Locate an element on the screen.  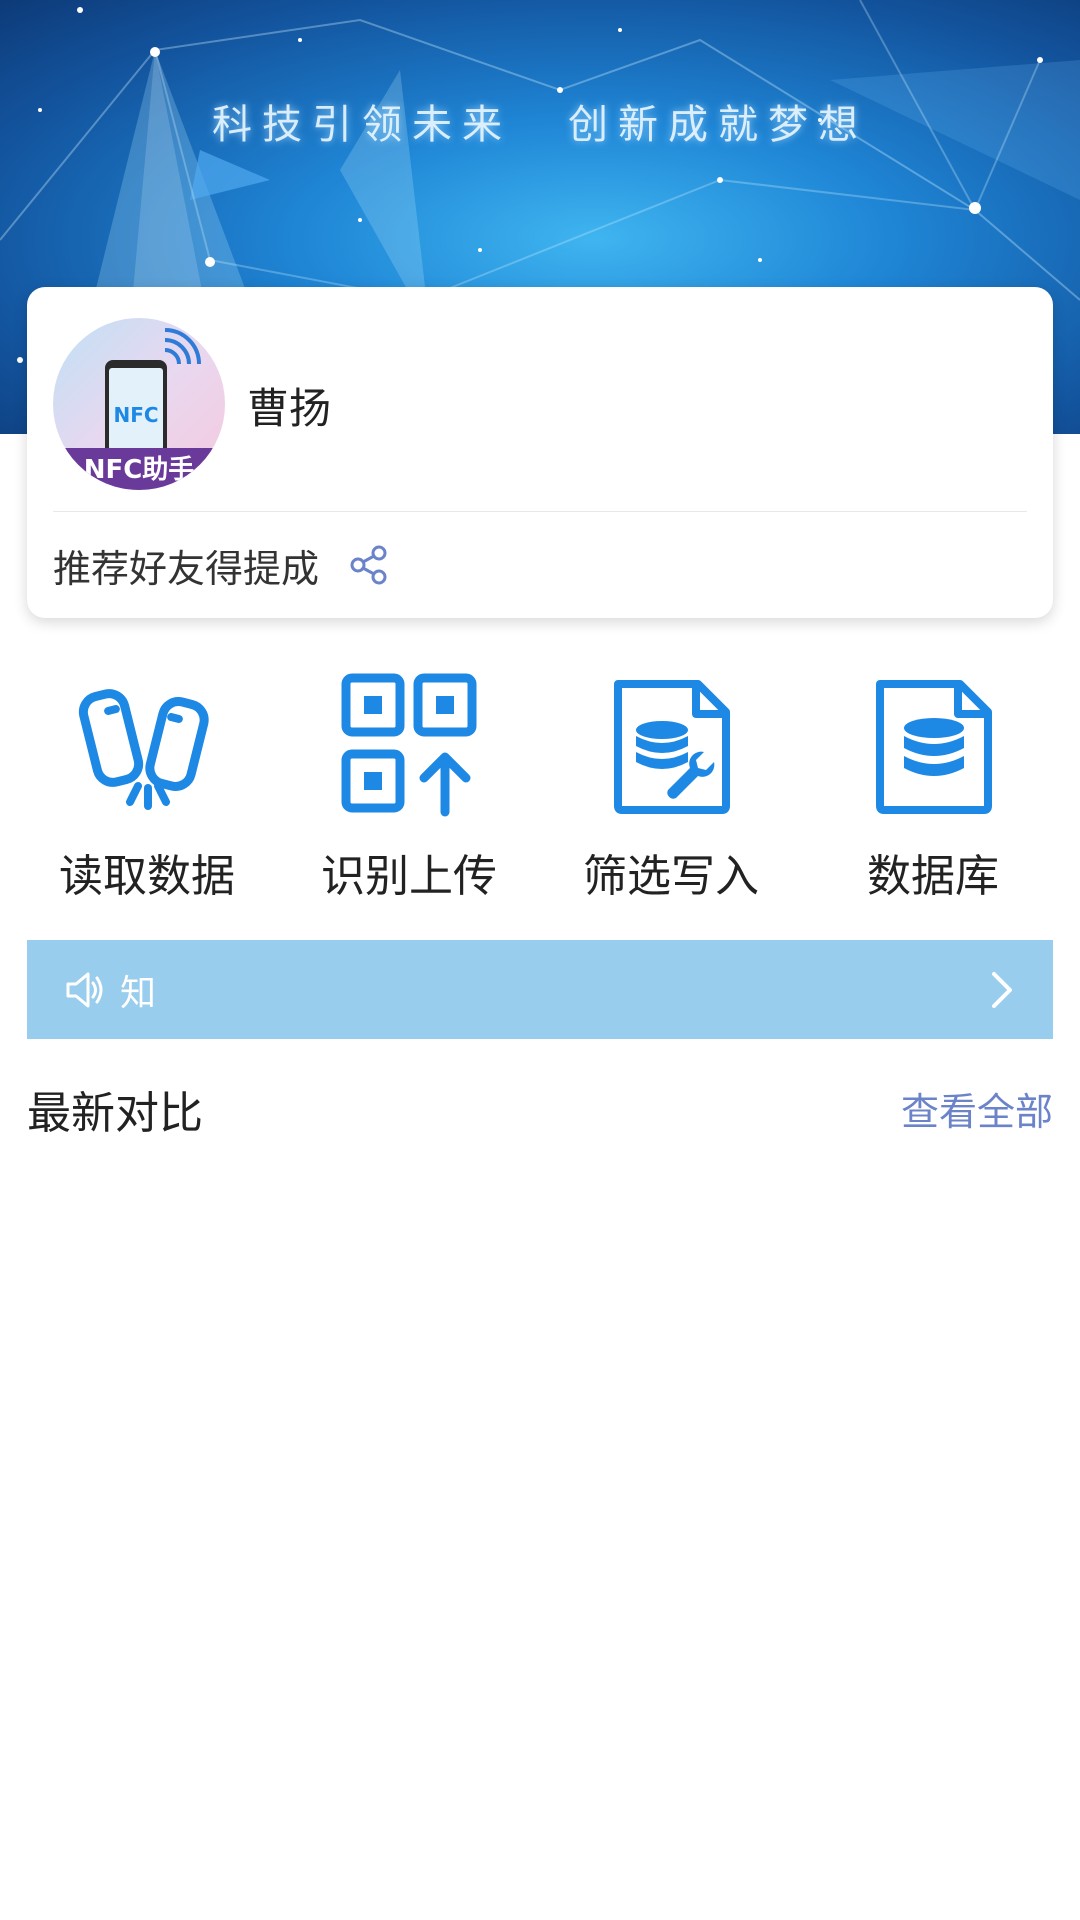
action-filter-write: 筛选写入 is located at coordinates (671, 787).